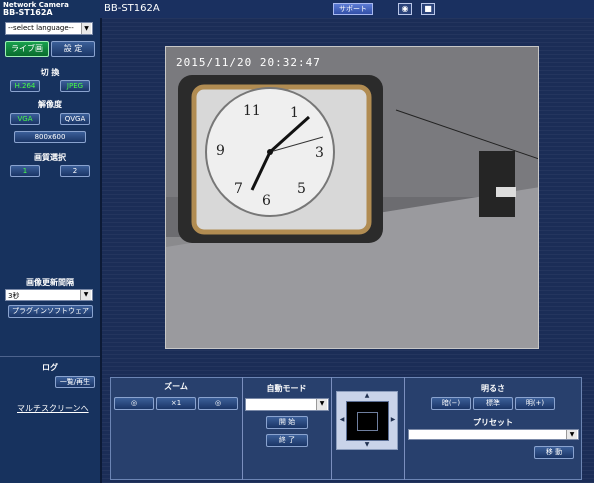 Image resolution: width=594 pixels, height=483 pixels. Describe the element at coordinates (75, 119) in the screenshot. I see `qvga-button: QVGA` at that location.